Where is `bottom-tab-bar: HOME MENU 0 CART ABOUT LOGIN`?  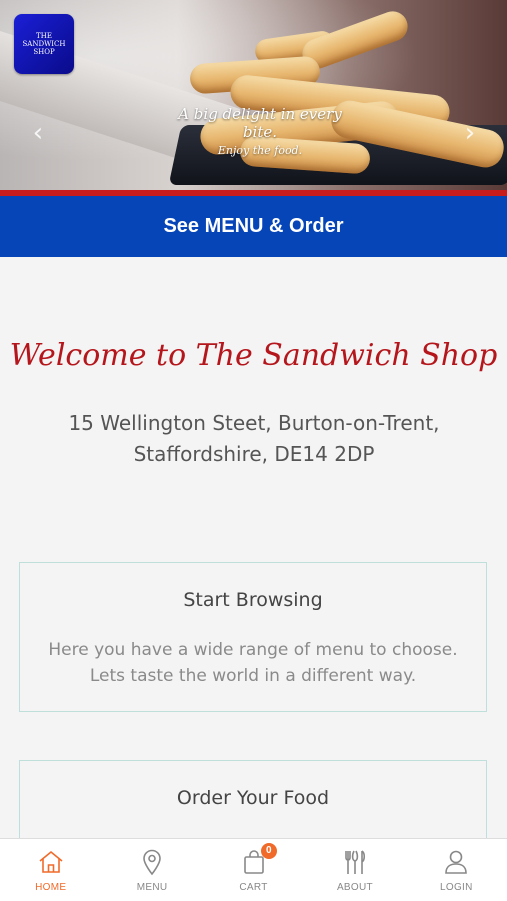
bottom-tab-bar: HOME MENU 0 CART ABOUT LOGIN is located at coordinates (253, 869).